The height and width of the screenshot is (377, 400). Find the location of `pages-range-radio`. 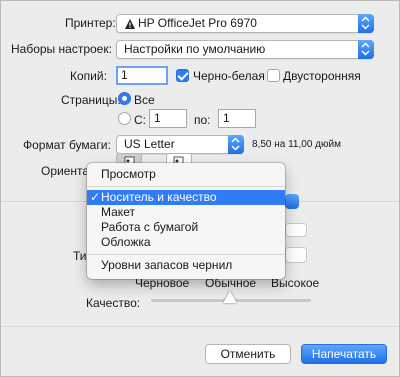

pages-range-radio is located at coordinates (124, 118).